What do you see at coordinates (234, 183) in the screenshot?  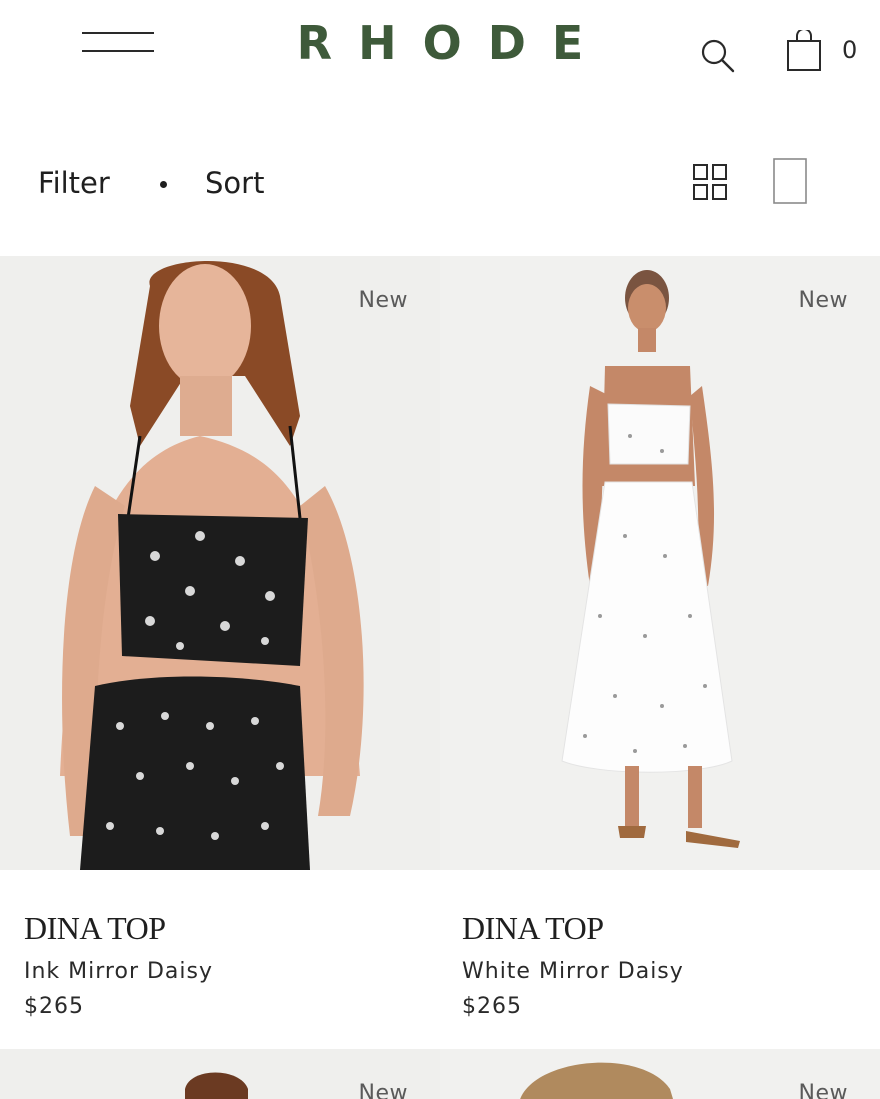 I see `sort-button: Sort` at bounding box center [234, 183].